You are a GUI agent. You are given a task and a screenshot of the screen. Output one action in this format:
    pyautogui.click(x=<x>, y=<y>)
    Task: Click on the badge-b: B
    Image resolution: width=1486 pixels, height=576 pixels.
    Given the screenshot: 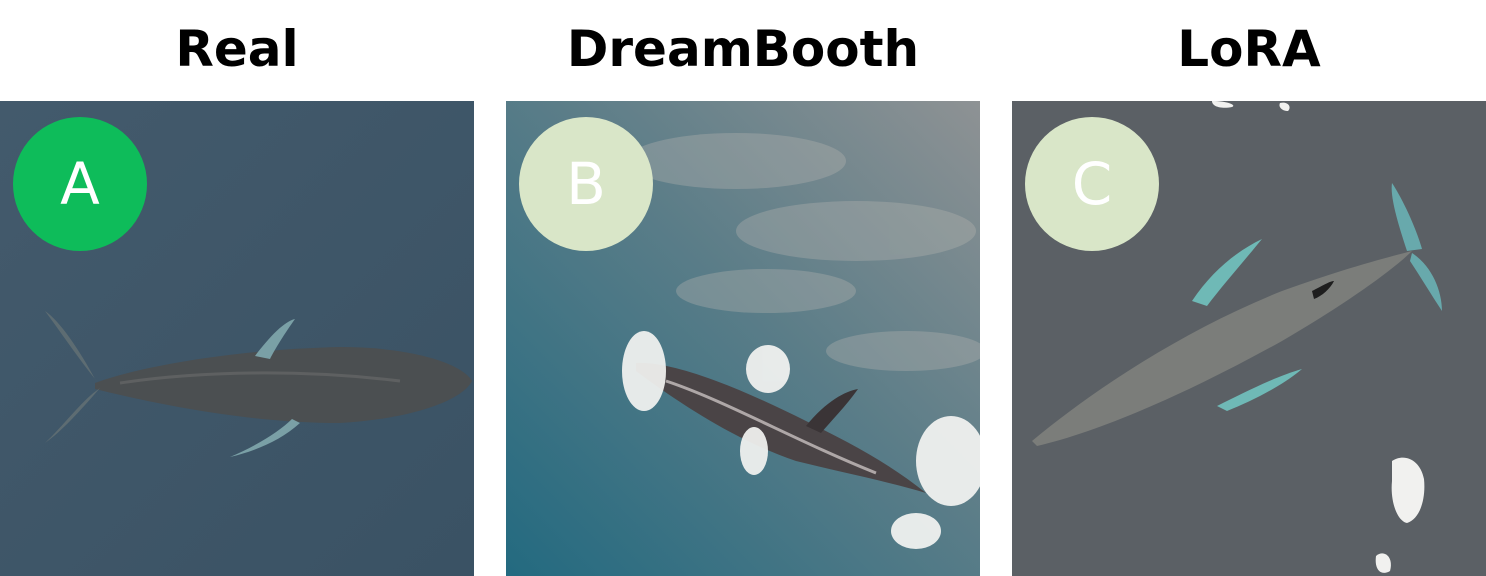 What is the action you would take?
    pyautogui.click(x=586, y=184)
    